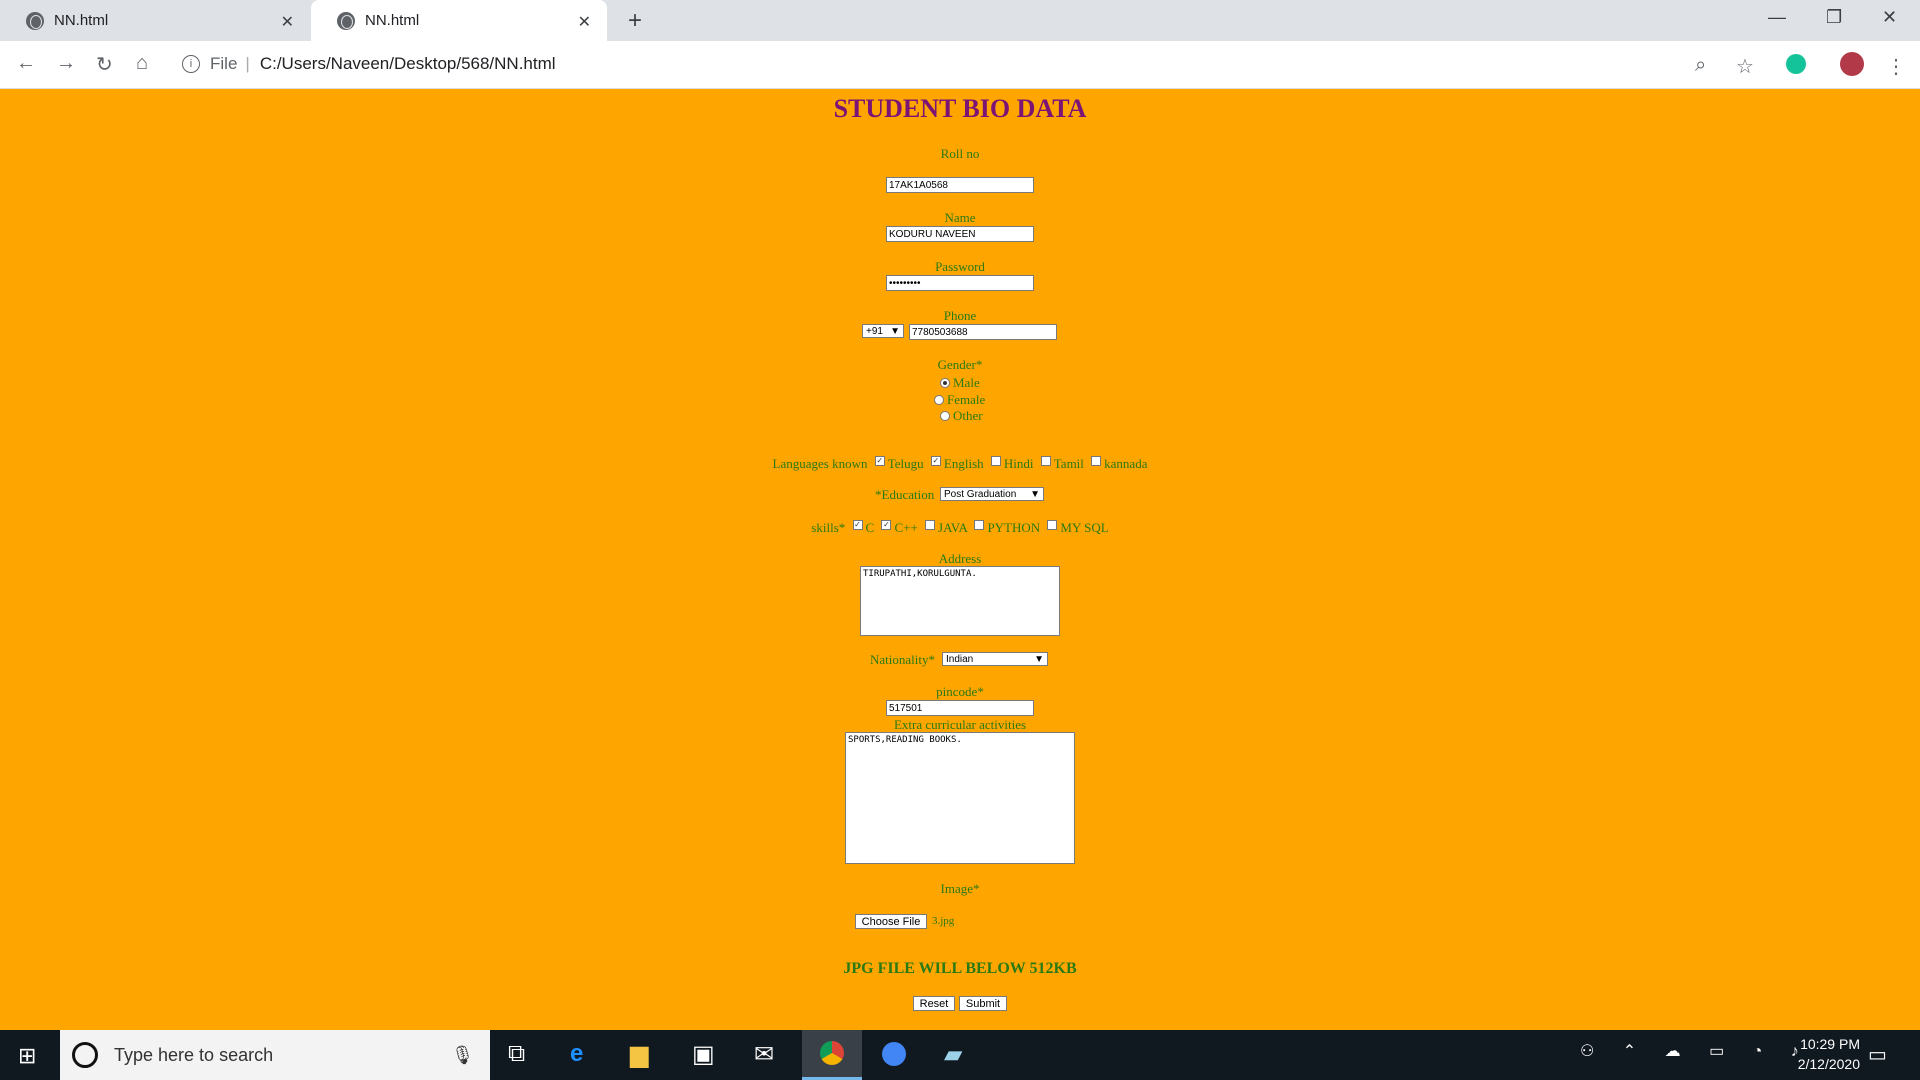 Image resolution: width=1920 pixels, height=1080 pixels. What do you see at coordinates (516, 1054) in the screenshot?
I see `task-view-icon: ⧉` at bounding box center [516, 1054].